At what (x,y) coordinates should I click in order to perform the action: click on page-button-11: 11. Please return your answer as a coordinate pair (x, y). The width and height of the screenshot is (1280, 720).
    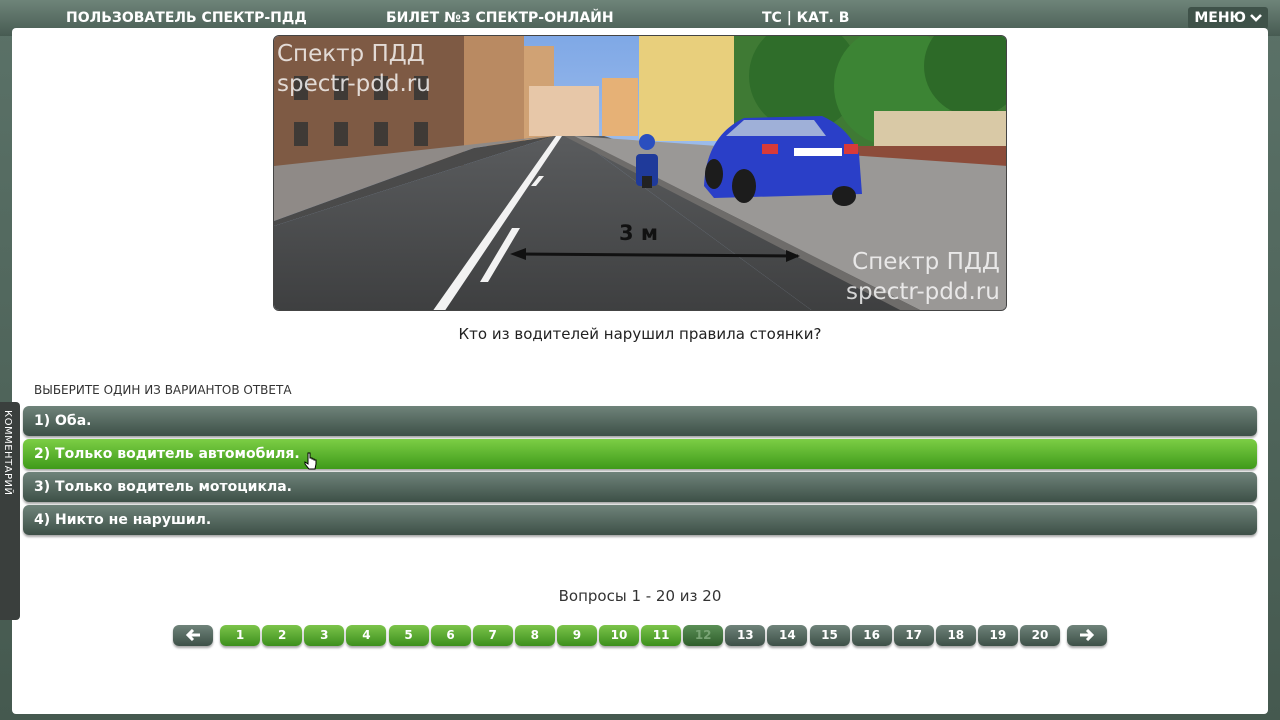
    Looking at the image, I should click on (661, 635).